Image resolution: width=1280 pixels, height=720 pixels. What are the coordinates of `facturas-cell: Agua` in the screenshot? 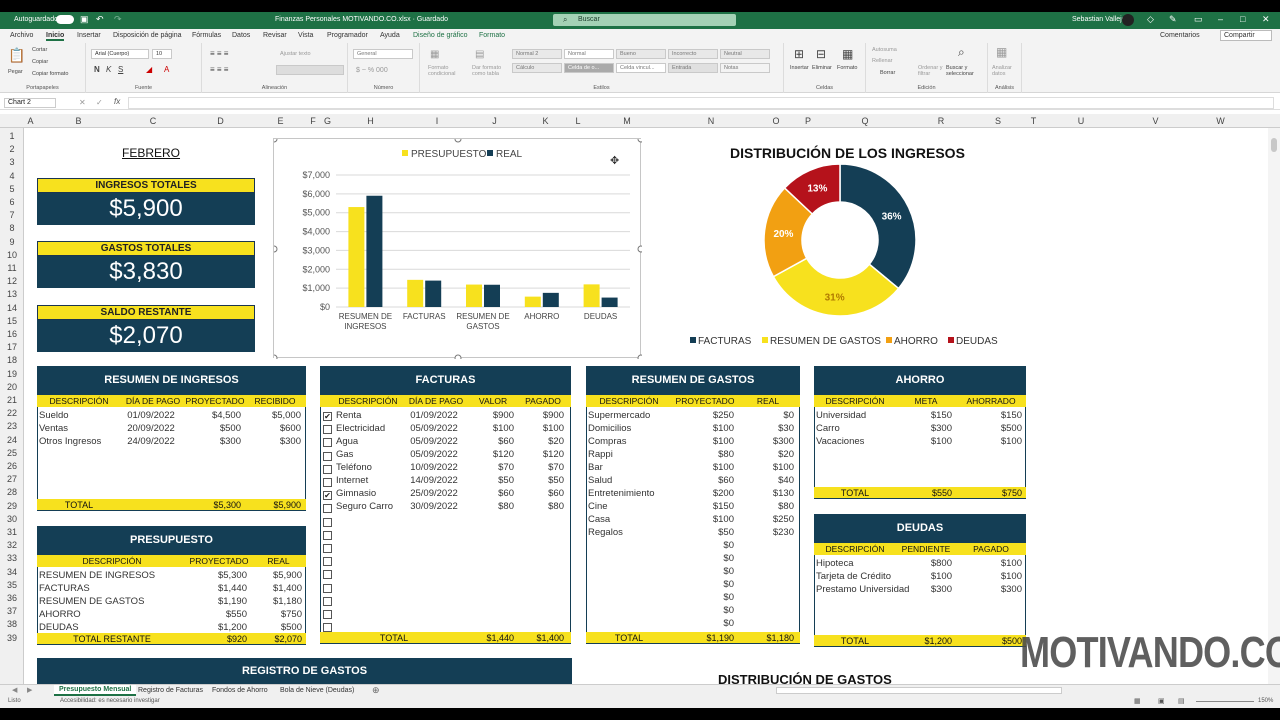 It's located at (370, 441).